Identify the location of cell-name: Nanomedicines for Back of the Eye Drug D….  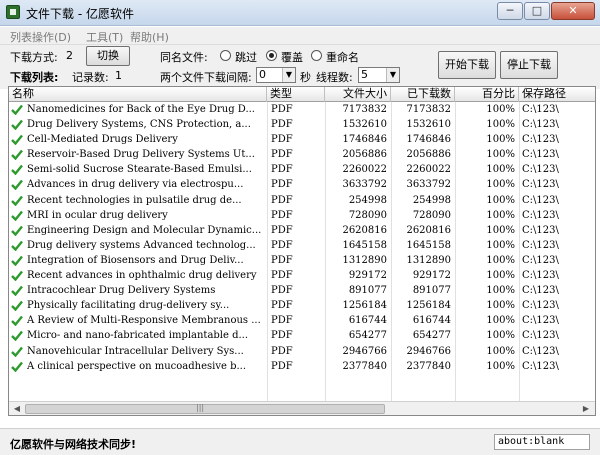
(141, 109).